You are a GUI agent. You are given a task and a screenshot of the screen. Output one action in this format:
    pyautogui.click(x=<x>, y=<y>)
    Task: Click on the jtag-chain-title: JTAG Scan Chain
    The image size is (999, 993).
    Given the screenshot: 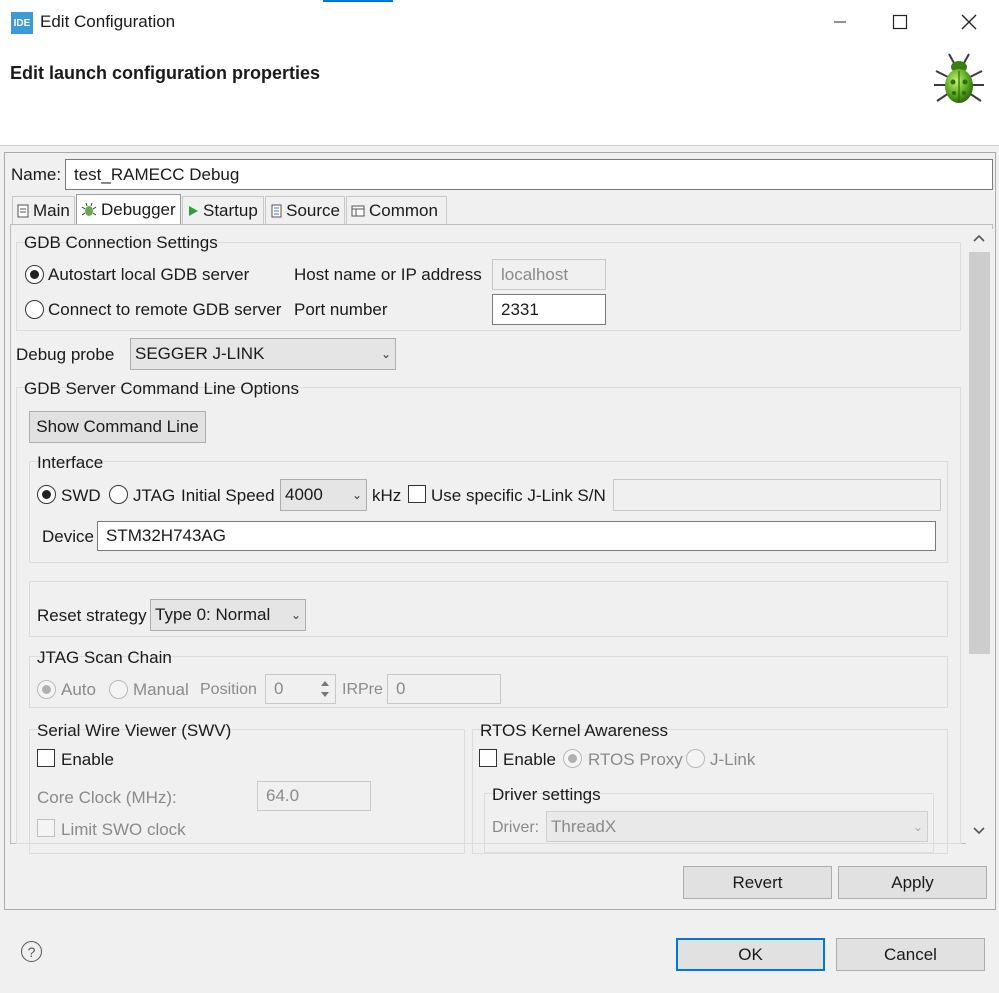 What is the action you would take?
    pyautogui.click(x=104, y=658)
    